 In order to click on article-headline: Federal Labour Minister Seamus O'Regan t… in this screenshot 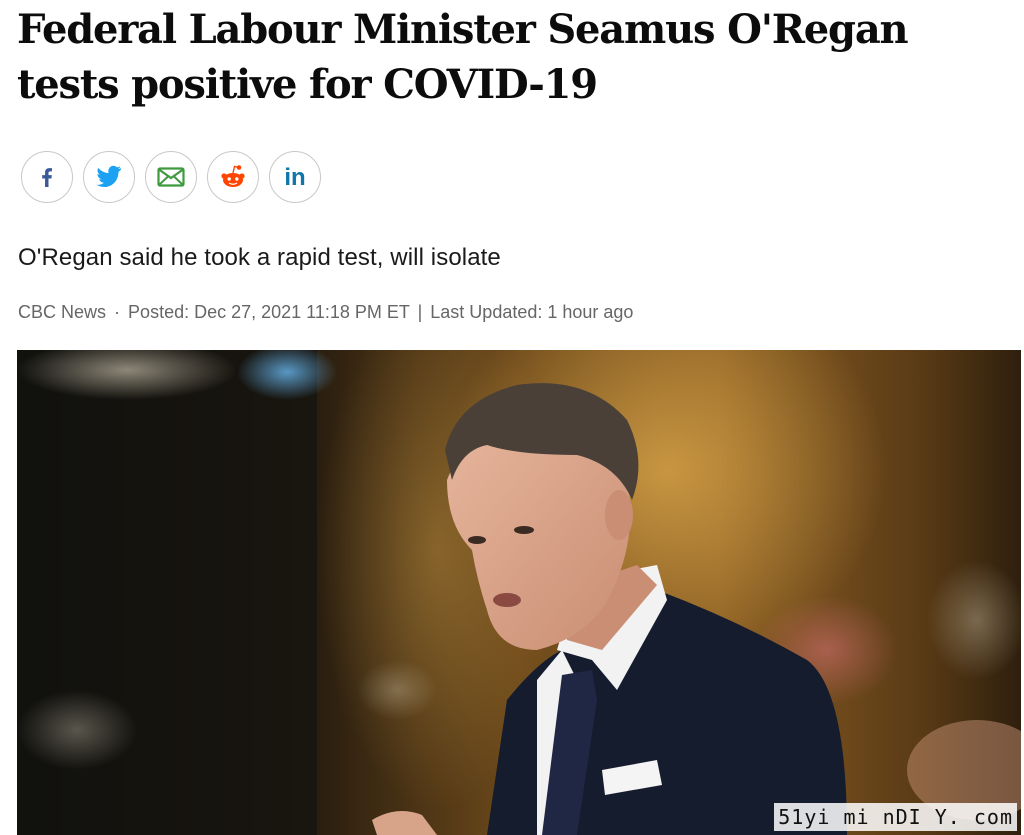, I will do `click(463, 57)`.